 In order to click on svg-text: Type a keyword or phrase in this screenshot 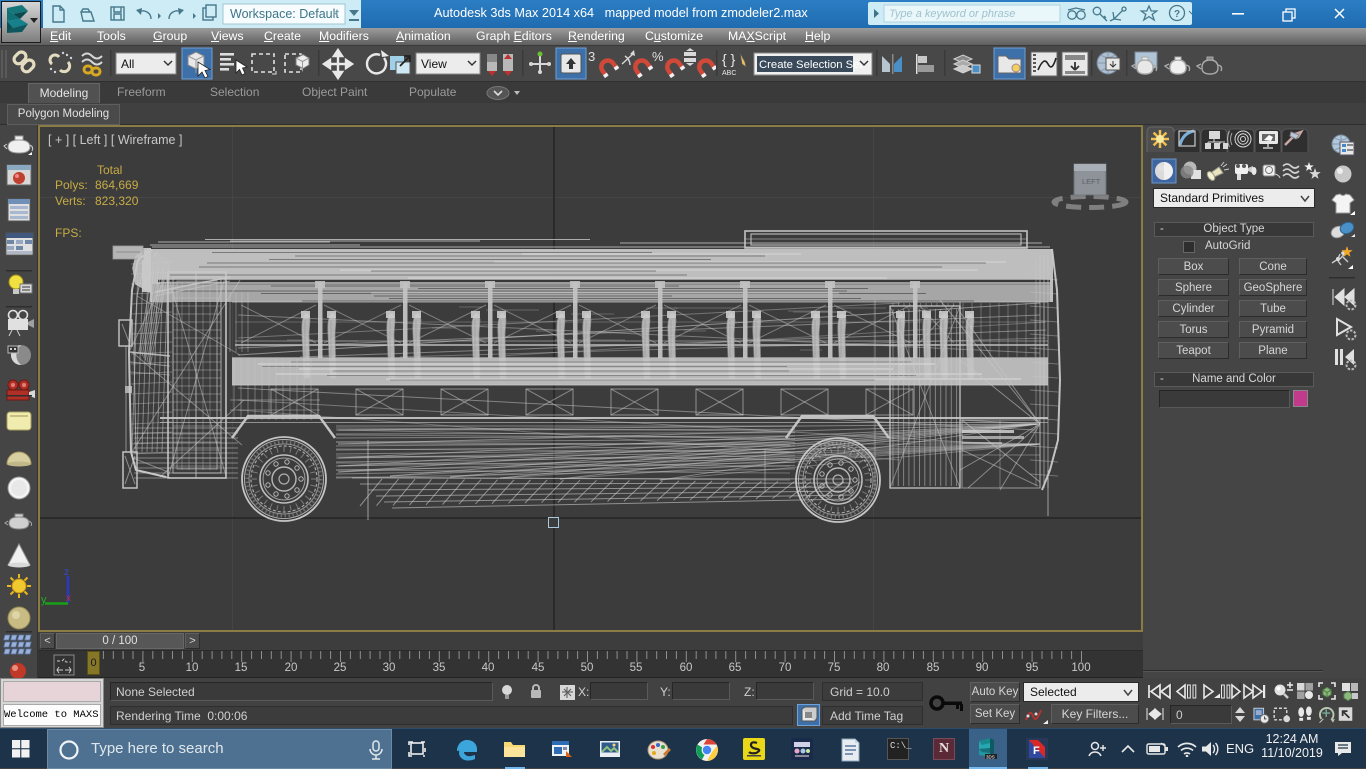, I will do `click(952, 14)`.